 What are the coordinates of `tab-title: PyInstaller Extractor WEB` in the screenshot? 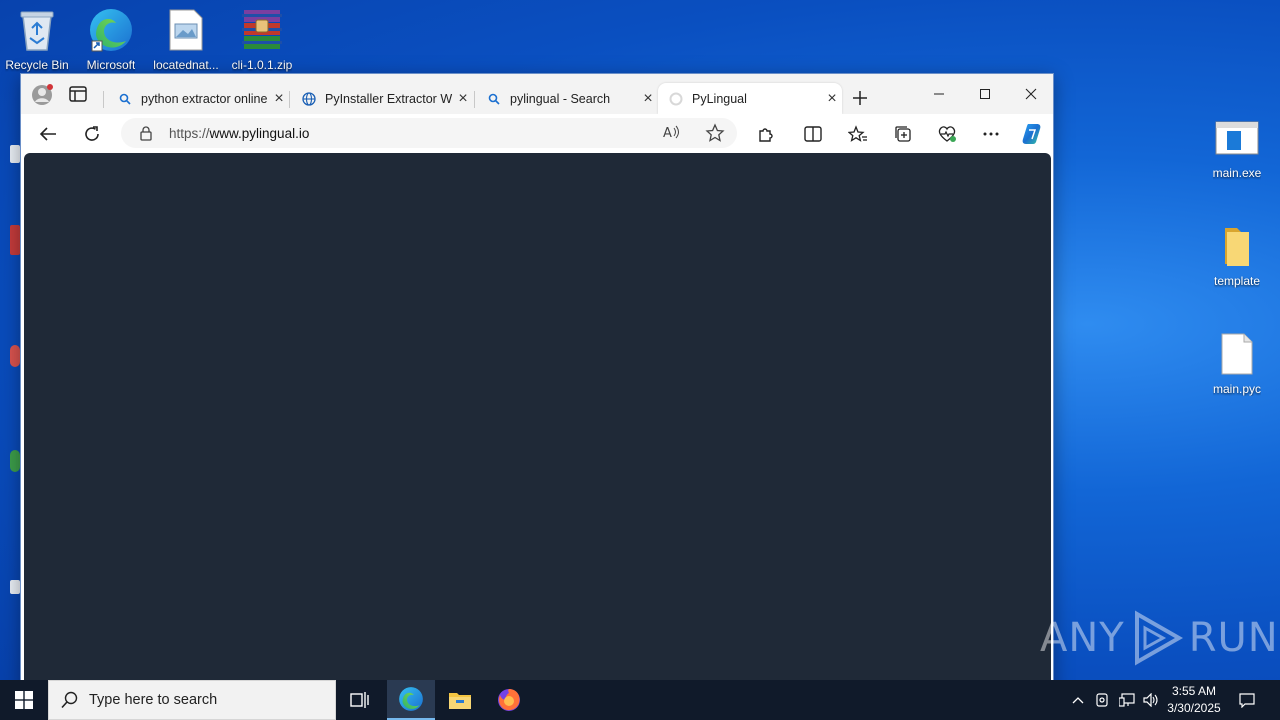 It's located at (389, 98).